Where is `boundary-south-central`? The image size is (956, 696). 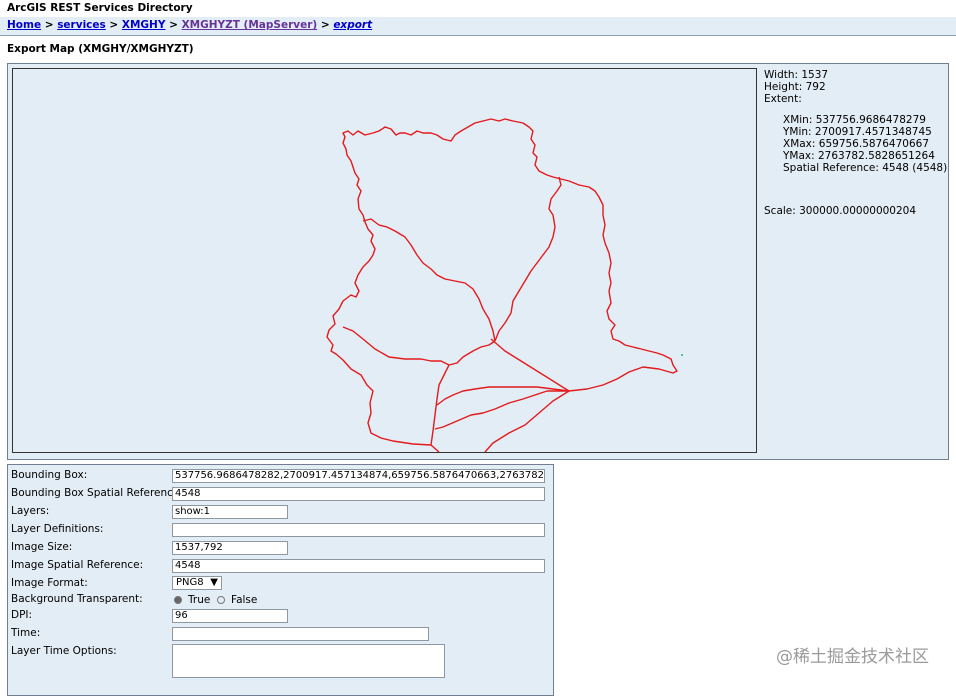
boundary-south-central is located at coordinates (503, 396).